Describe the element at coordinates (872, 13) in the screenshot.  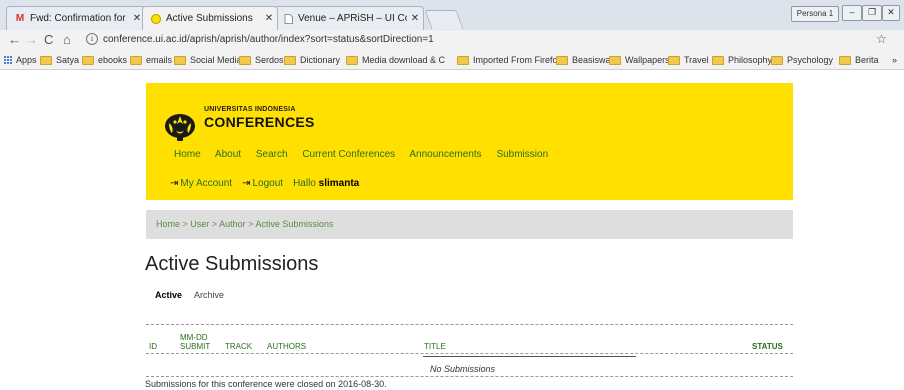
I see `maximize-icon: ❐` at that location.